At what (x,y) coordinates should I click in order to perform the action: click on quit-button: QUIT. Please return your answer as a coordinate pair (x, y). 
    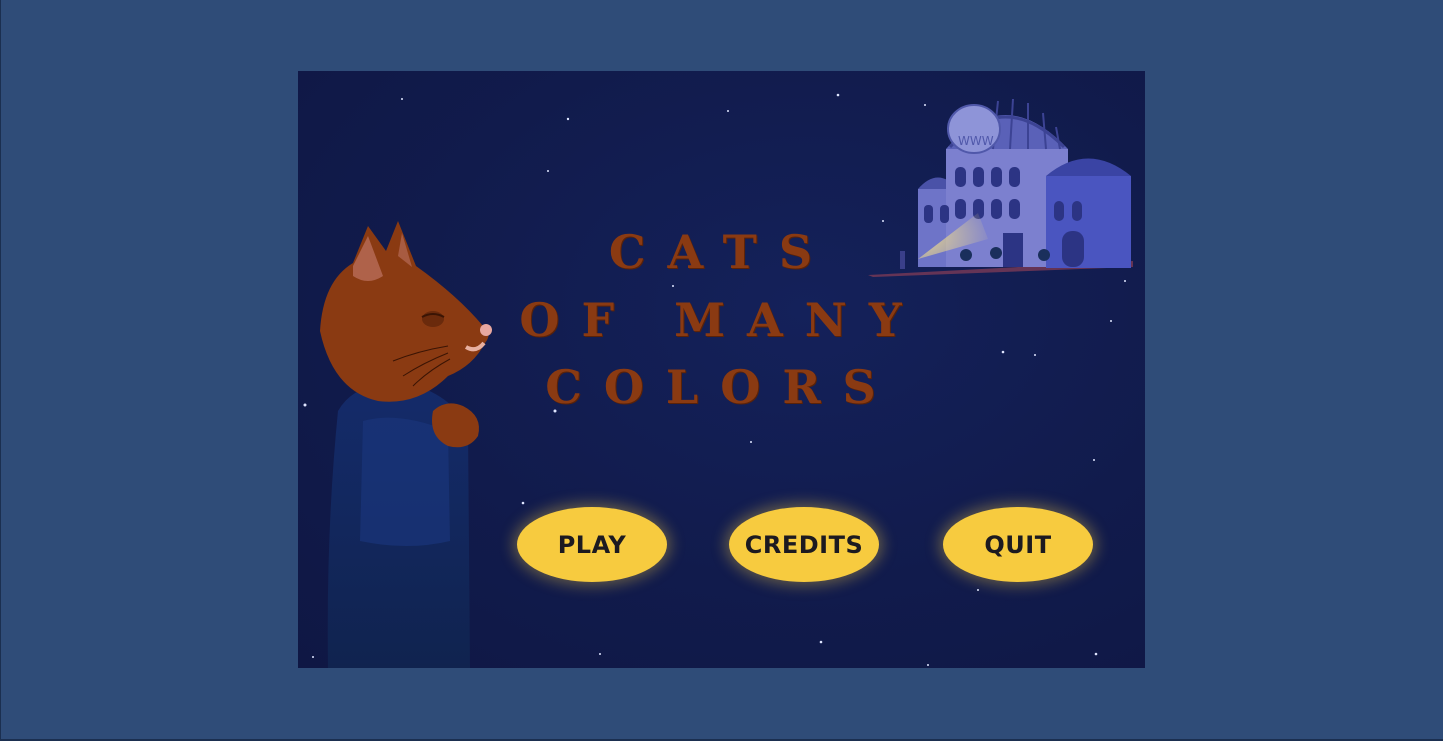
    Looking at the image, I should click on (1018, 544).